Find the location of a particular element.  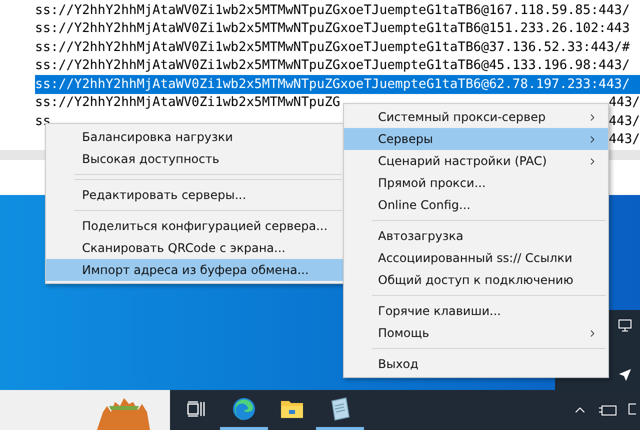

notepad-icon is located at coordinates (340, 408).